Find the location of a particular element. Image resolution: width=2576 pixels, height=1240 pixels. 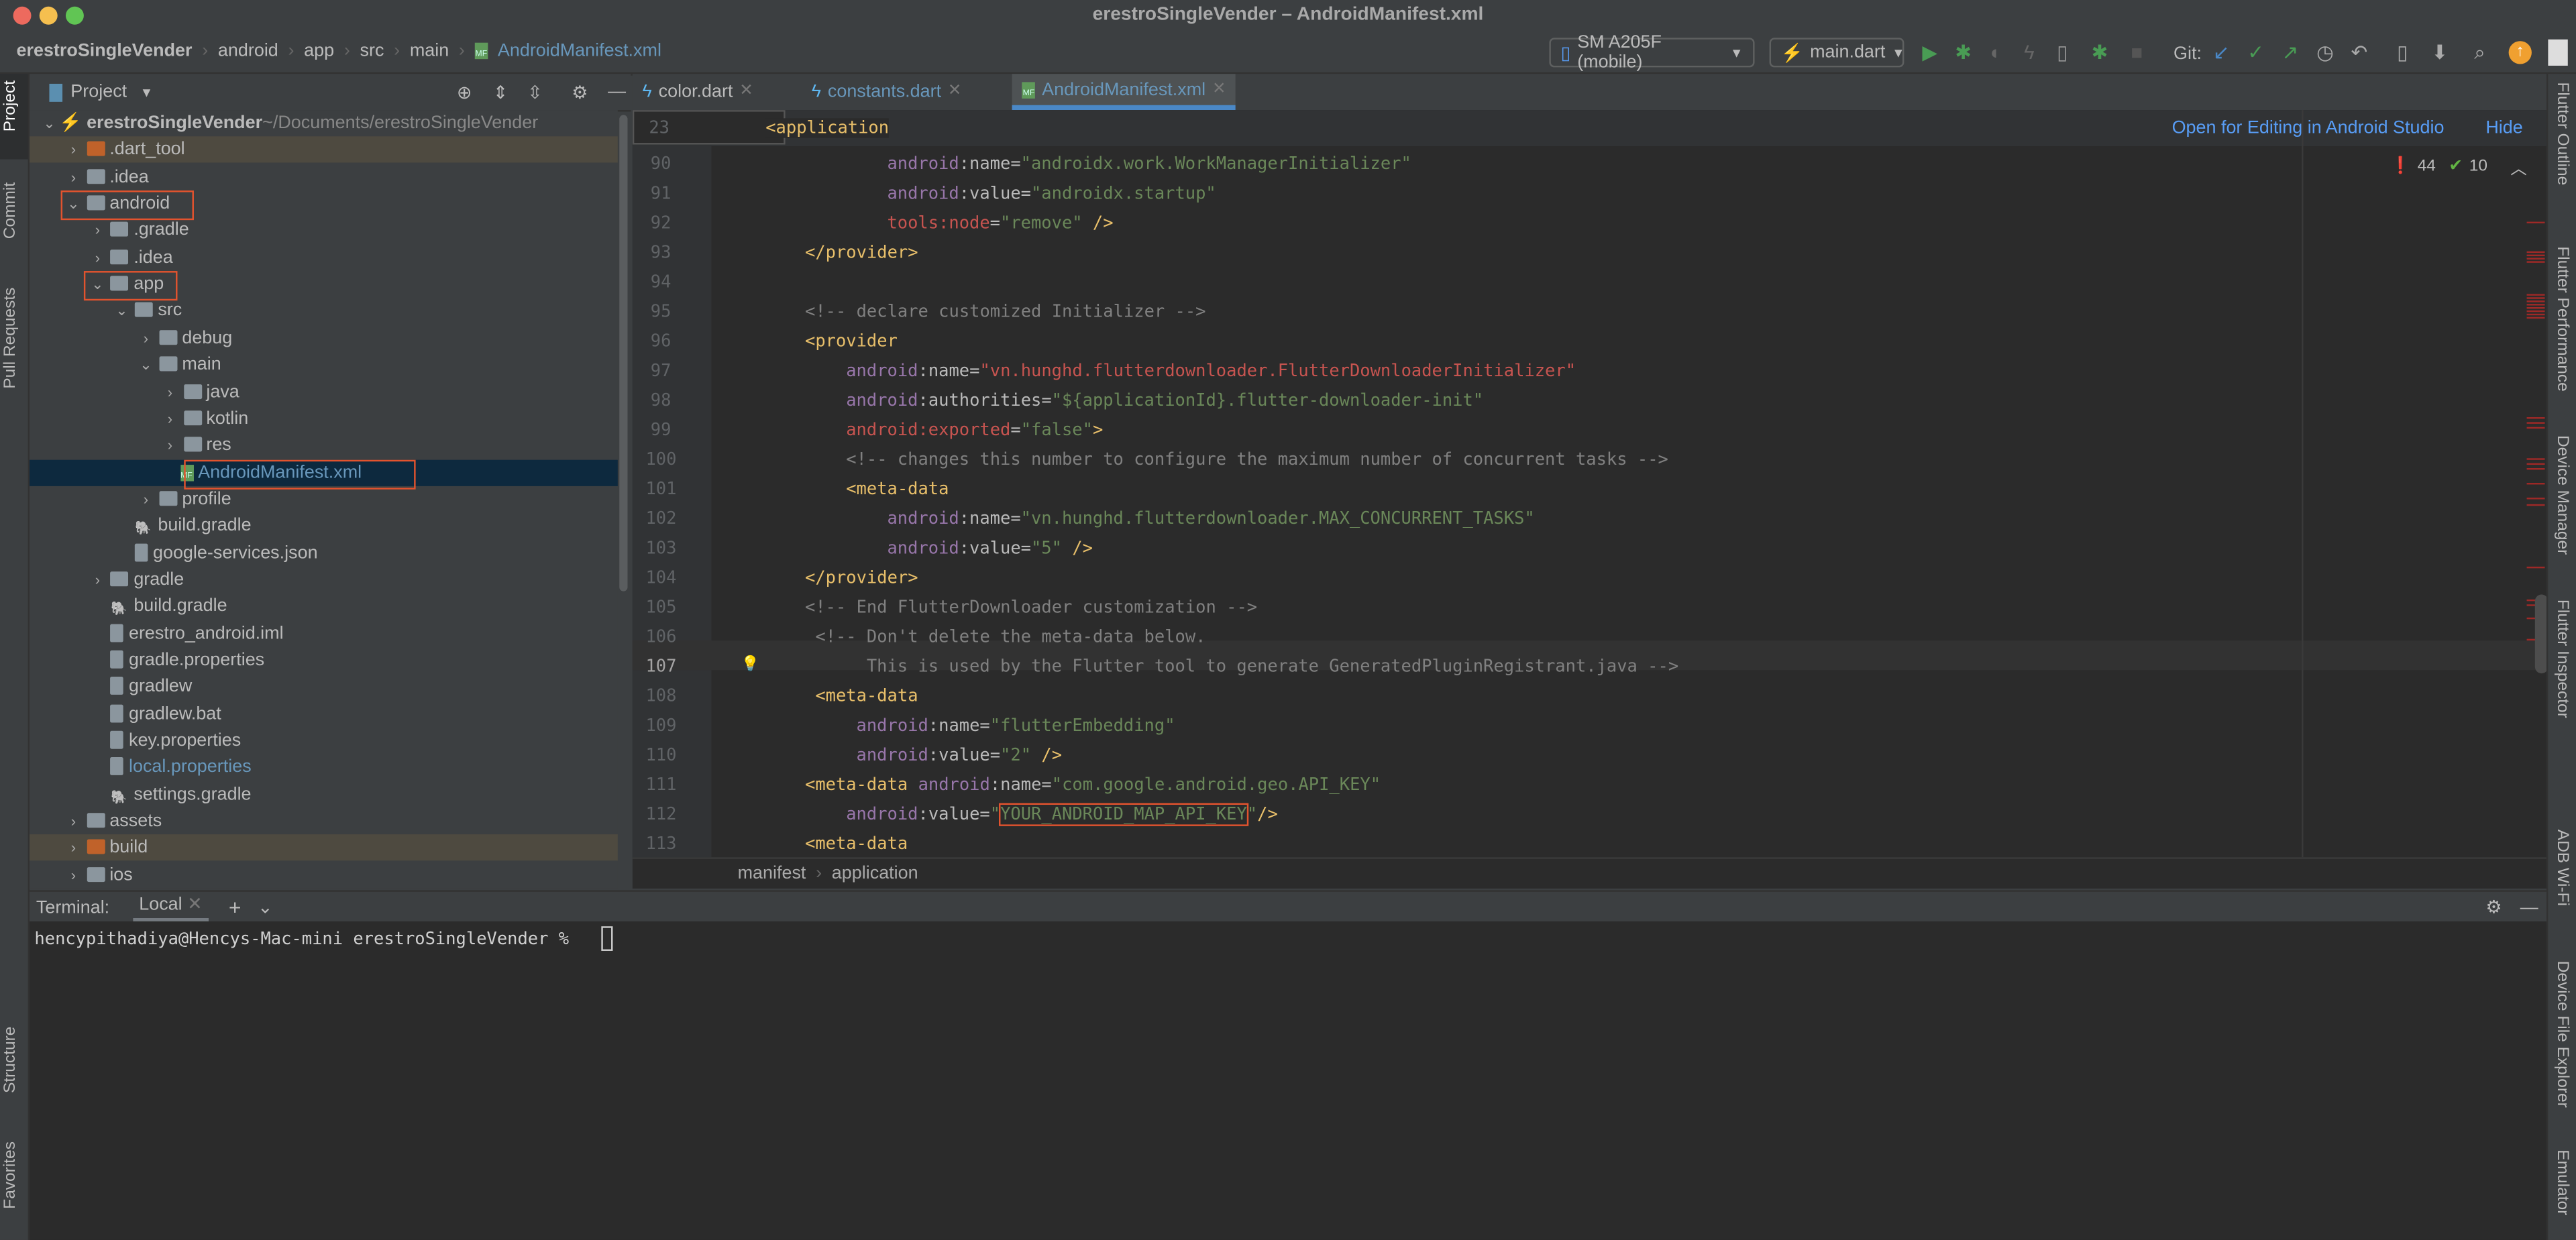

history-icon: ◷ is located at coordinates (2325, 52).